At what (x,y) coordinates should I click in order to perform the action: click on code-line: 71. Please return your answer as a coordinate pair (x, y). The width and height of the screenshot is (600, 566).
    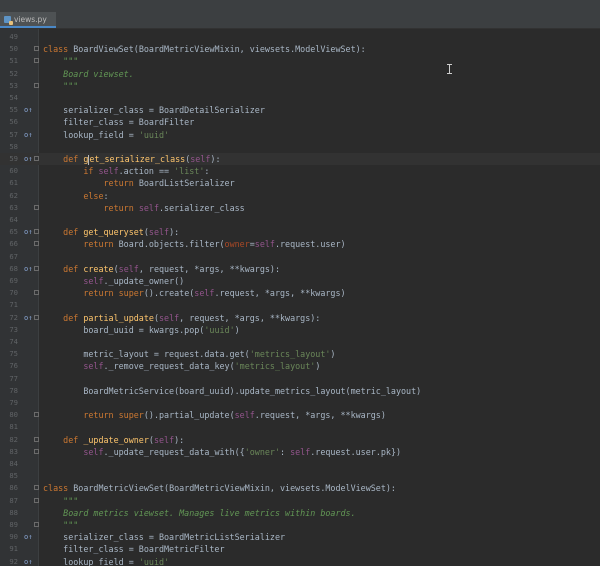
    Looking at the image, I should click on (300, 305).